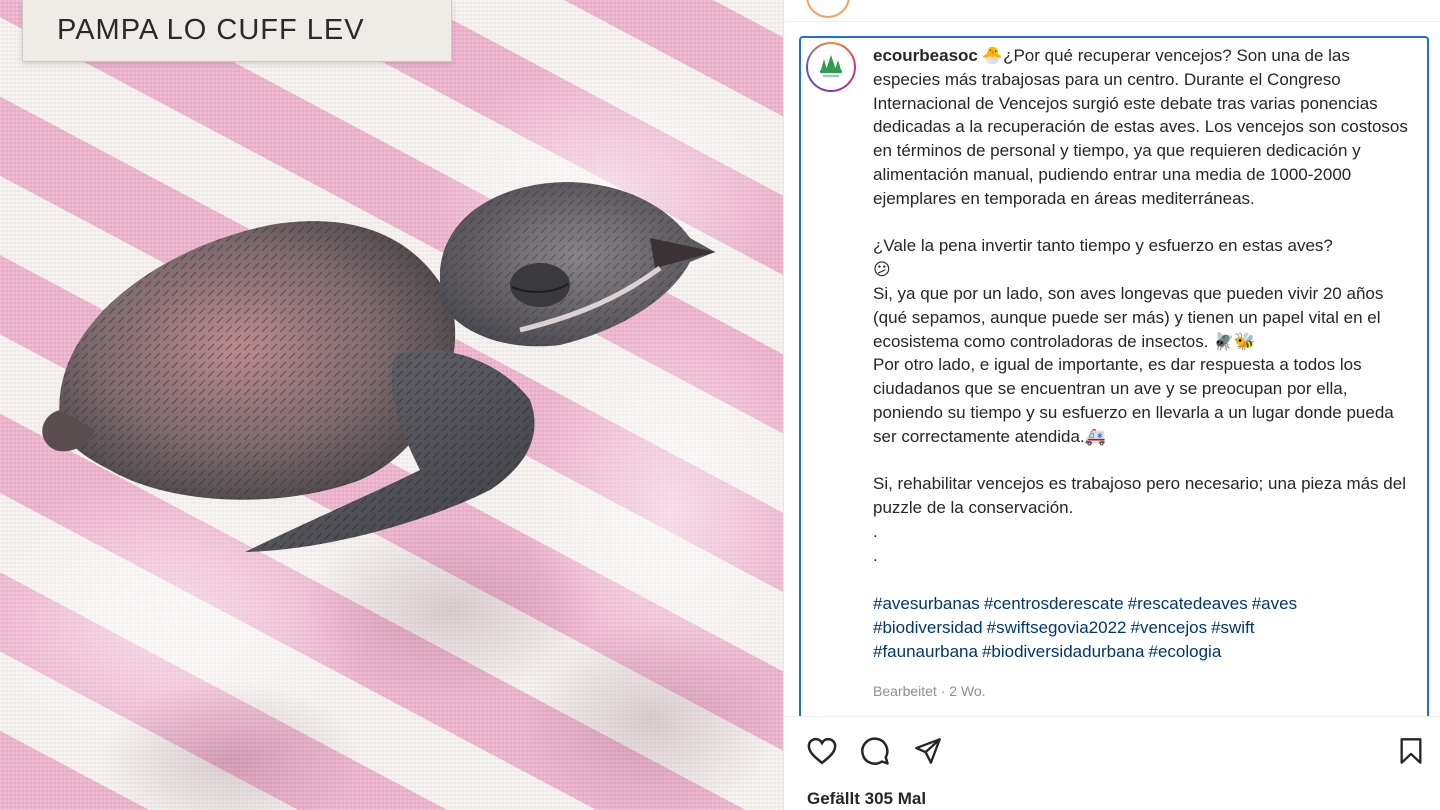  I want to click on heart-icon, so click(822, 751).